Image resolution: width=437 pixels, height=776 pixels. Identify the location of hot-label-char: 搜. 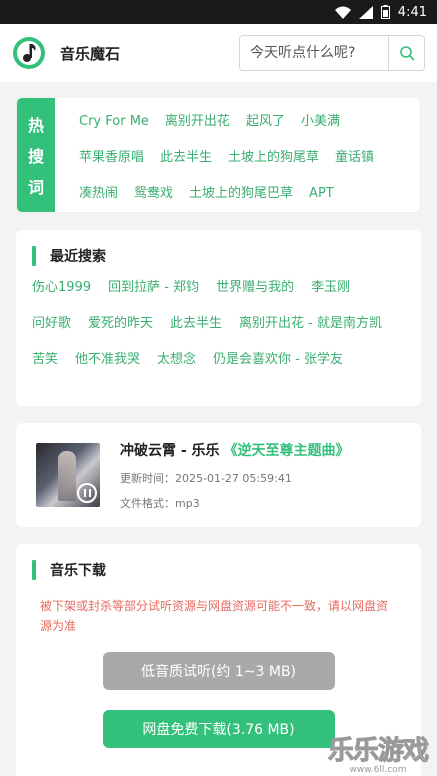
(35, 156).